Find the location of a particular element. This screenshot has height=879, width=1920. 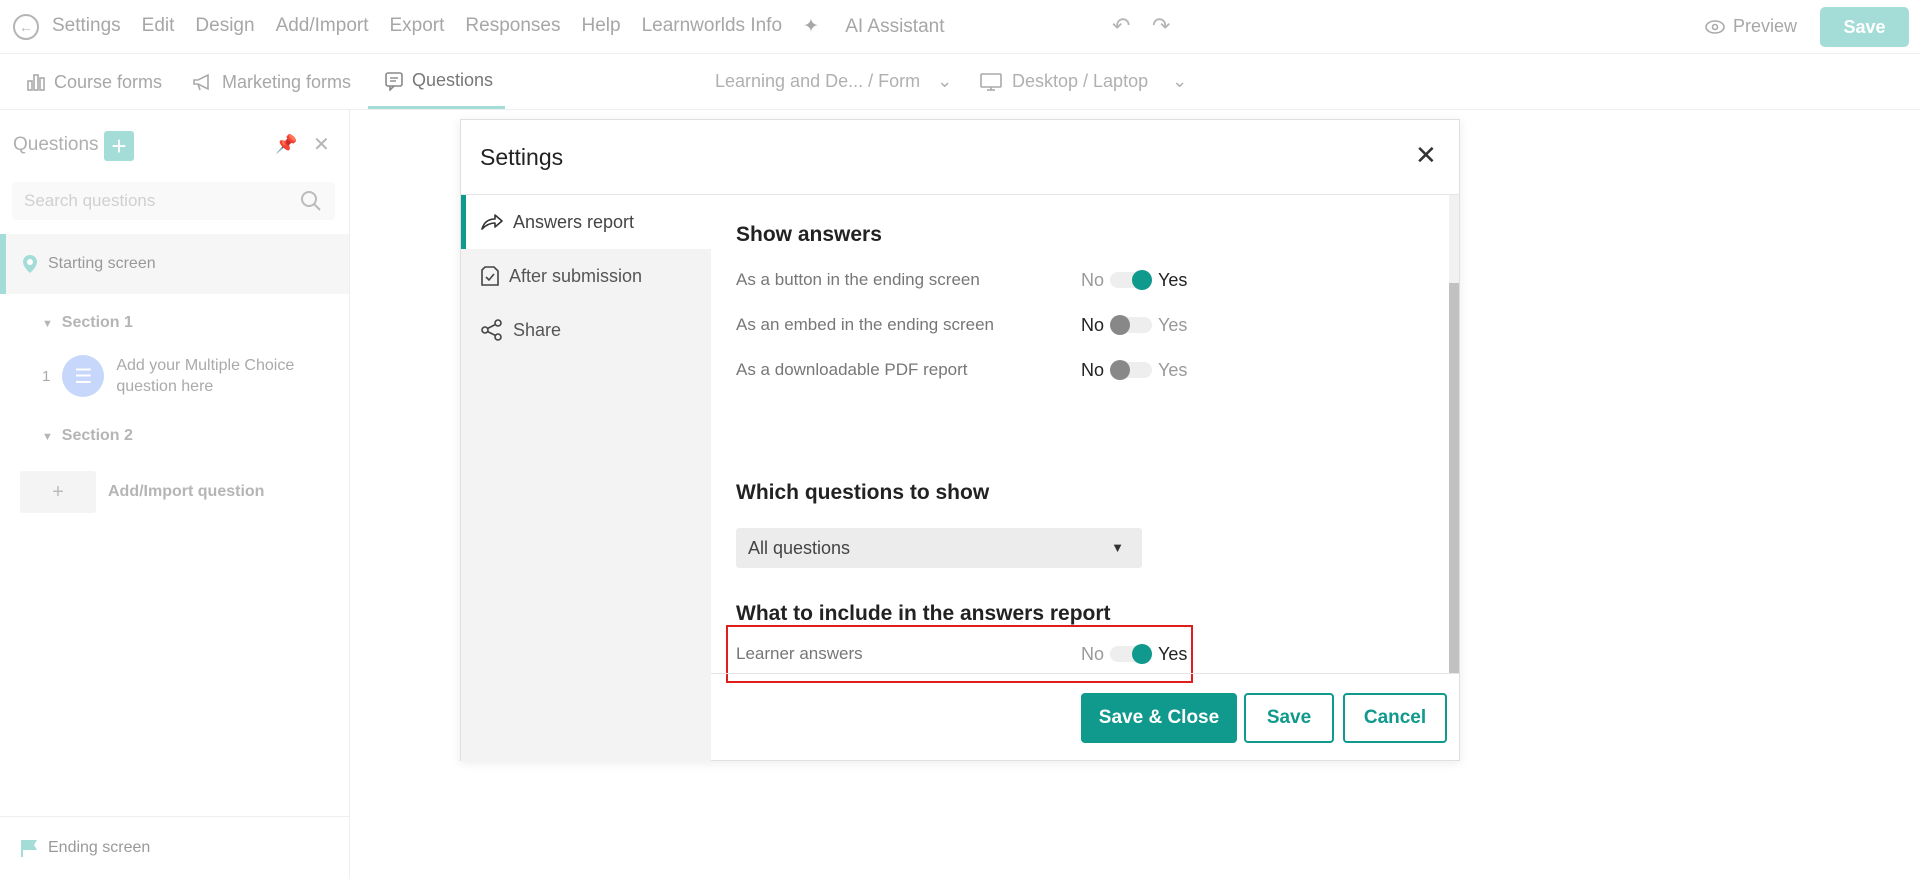

ending-screen-item: Ending screen is located at coordinates (174, 847).